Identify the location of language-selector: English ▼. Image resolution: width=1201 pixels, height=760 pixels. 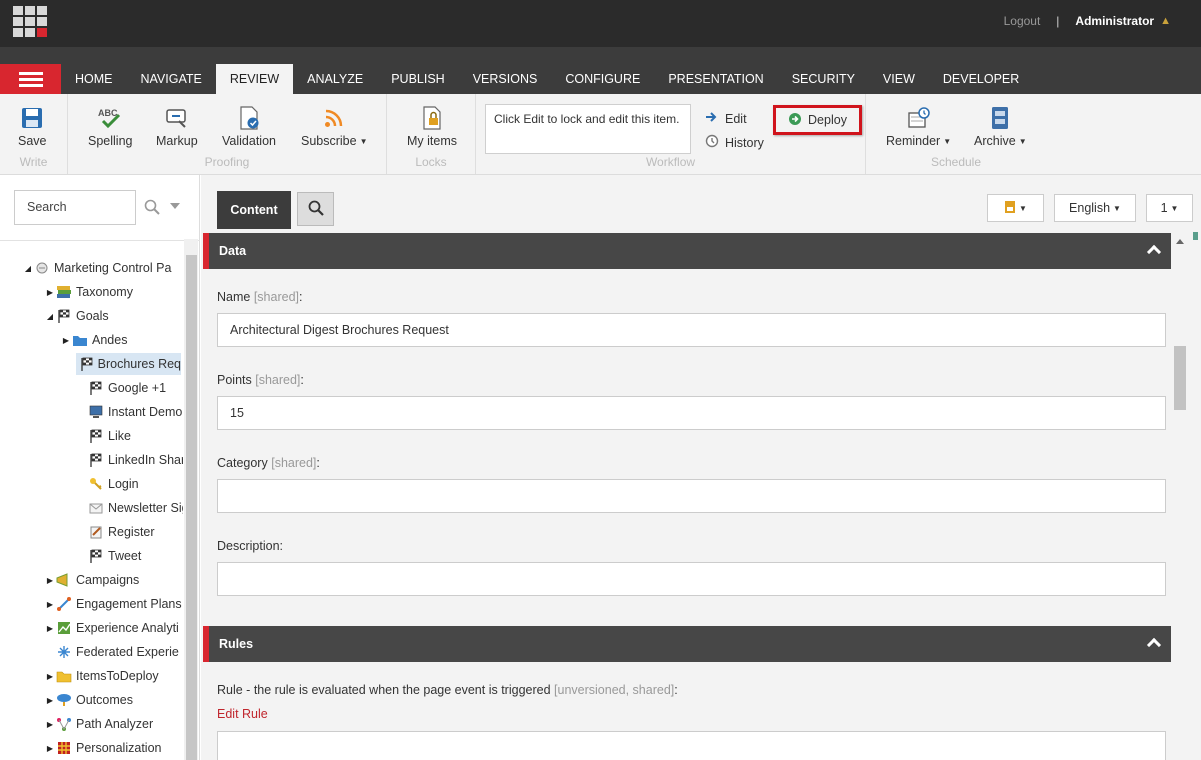
(1095, 208).